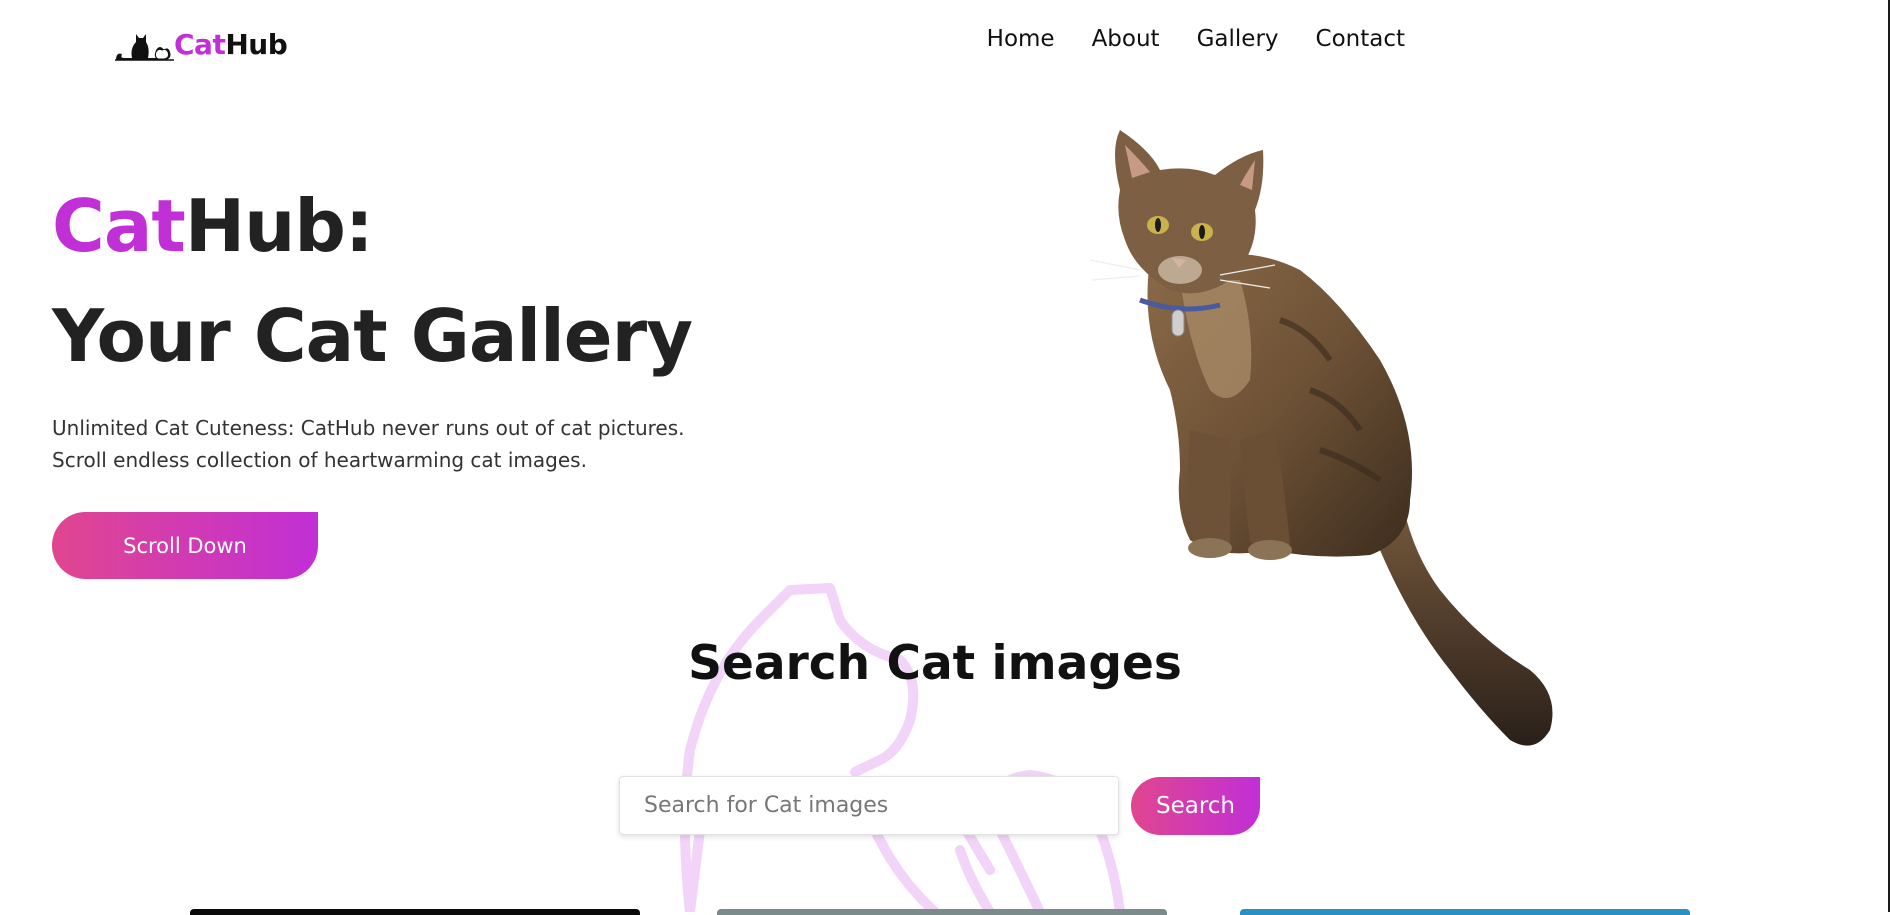  I want to click on hero-title: CatHub:, so click(213, 226).